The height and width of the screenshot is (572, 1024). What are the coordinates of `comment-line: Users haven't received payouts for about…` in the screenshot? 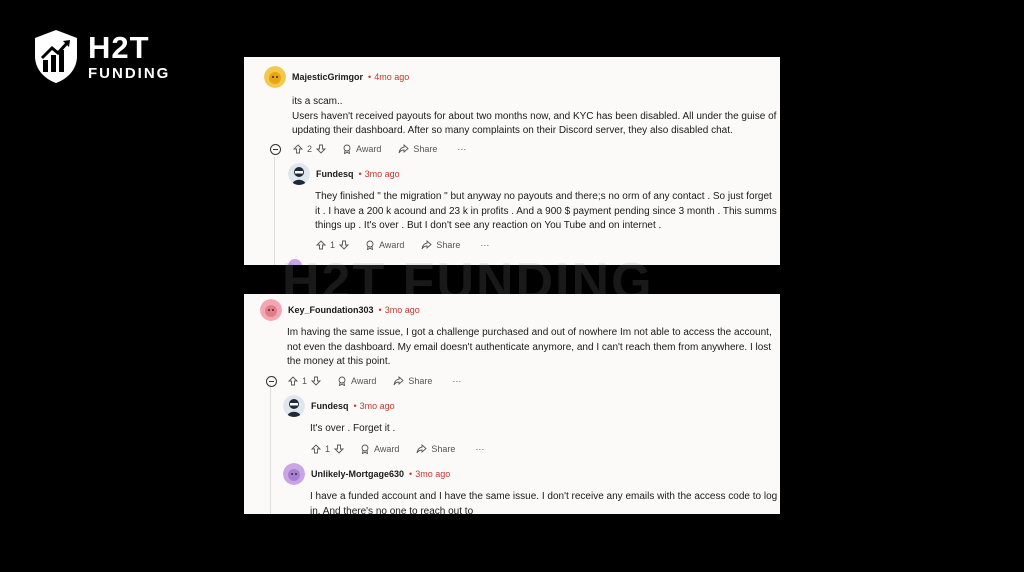 It's located at (534, 116).